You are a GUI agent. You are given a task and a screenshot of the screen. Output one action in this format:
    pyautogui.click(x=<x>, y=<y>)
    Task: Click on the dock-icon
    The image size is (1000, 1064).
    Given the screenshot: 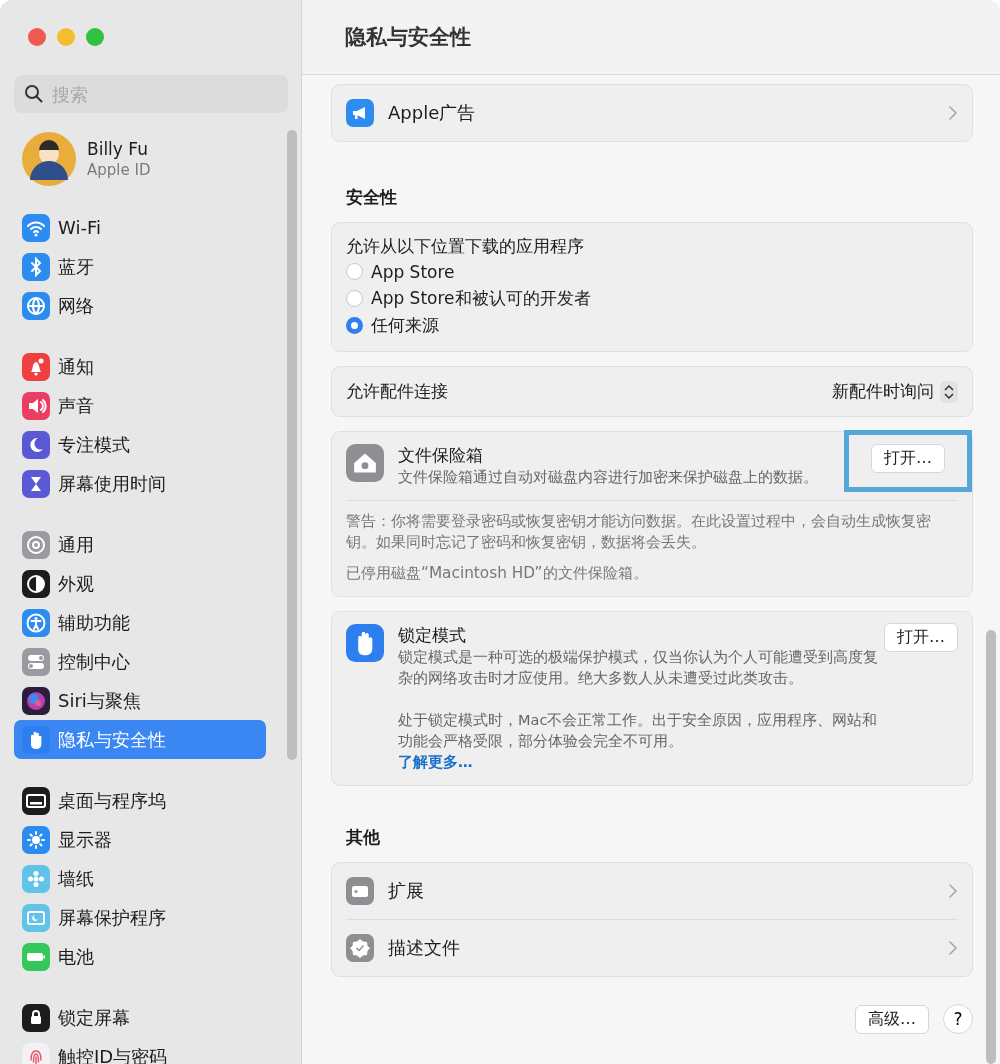 What is the action you would take?
    pyautogui.click(x=36, y=800)
    